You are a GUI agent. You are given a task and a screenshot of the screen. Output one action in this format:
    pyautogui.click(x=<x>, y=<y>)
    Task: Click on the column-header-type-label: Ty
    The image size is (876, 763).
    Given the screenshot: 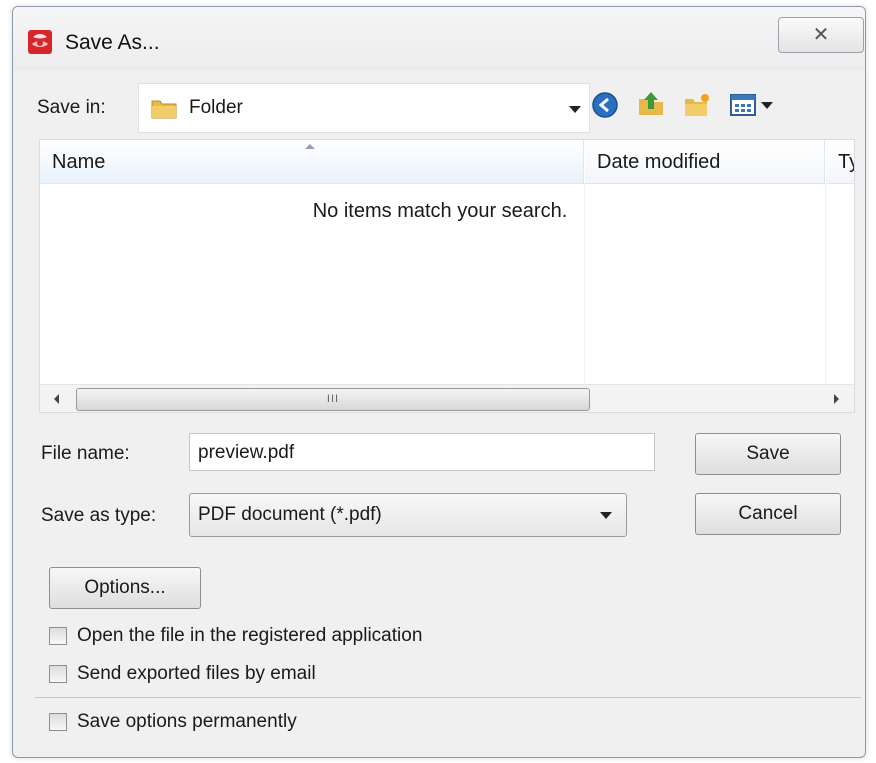 What is the action you would take?
    pyautogui.click(x=846, y=162)
    